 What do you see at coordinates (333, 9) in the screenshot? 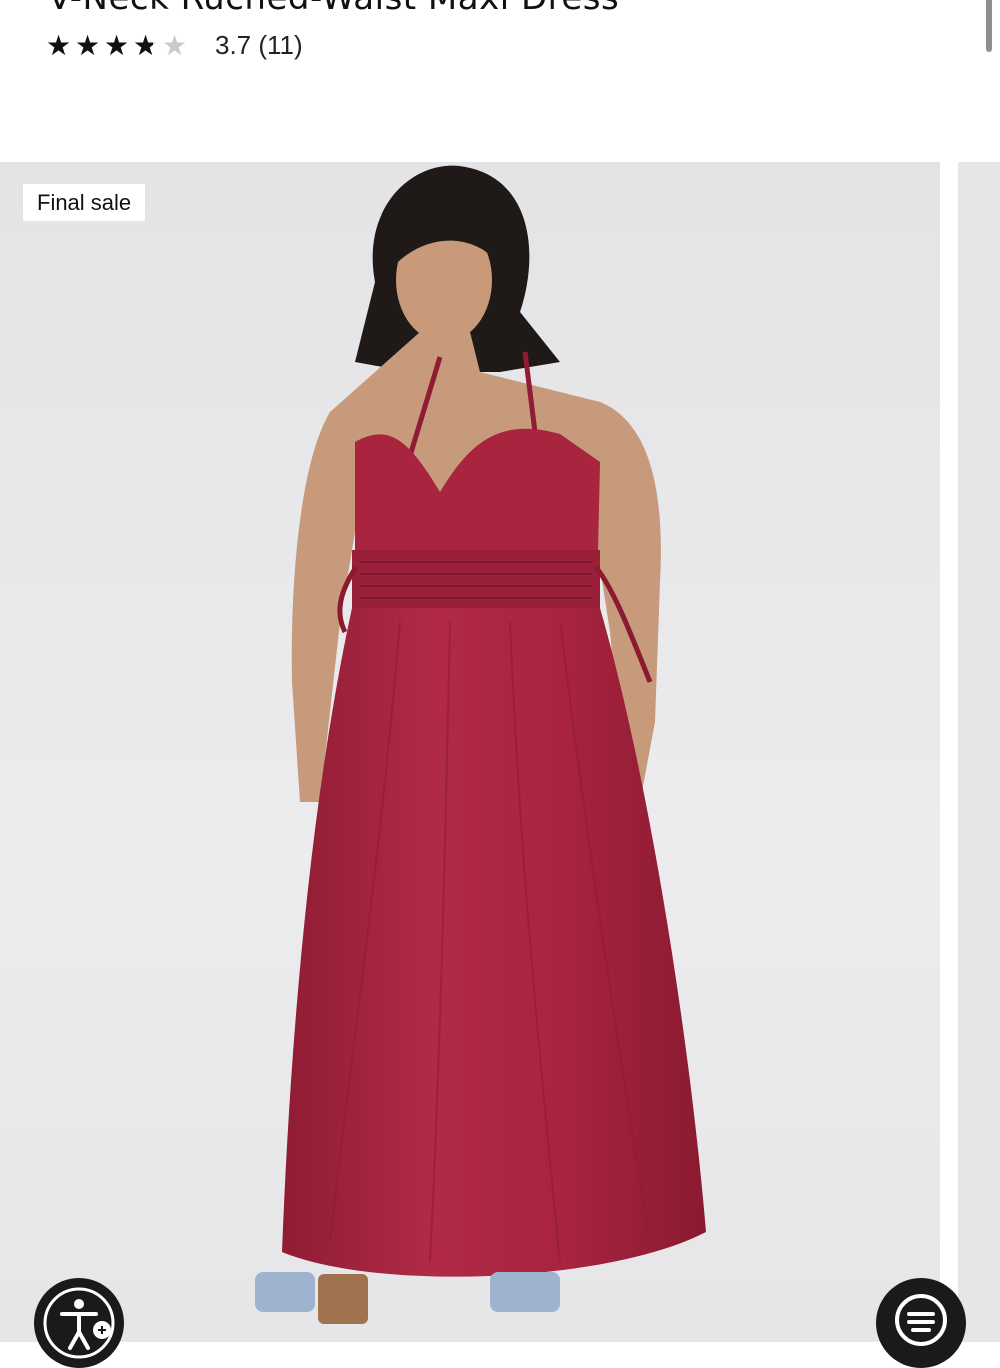
I see `product-title: V-Neck Ruched-Waist Maxi Dress` at bounding box center [333, 9].